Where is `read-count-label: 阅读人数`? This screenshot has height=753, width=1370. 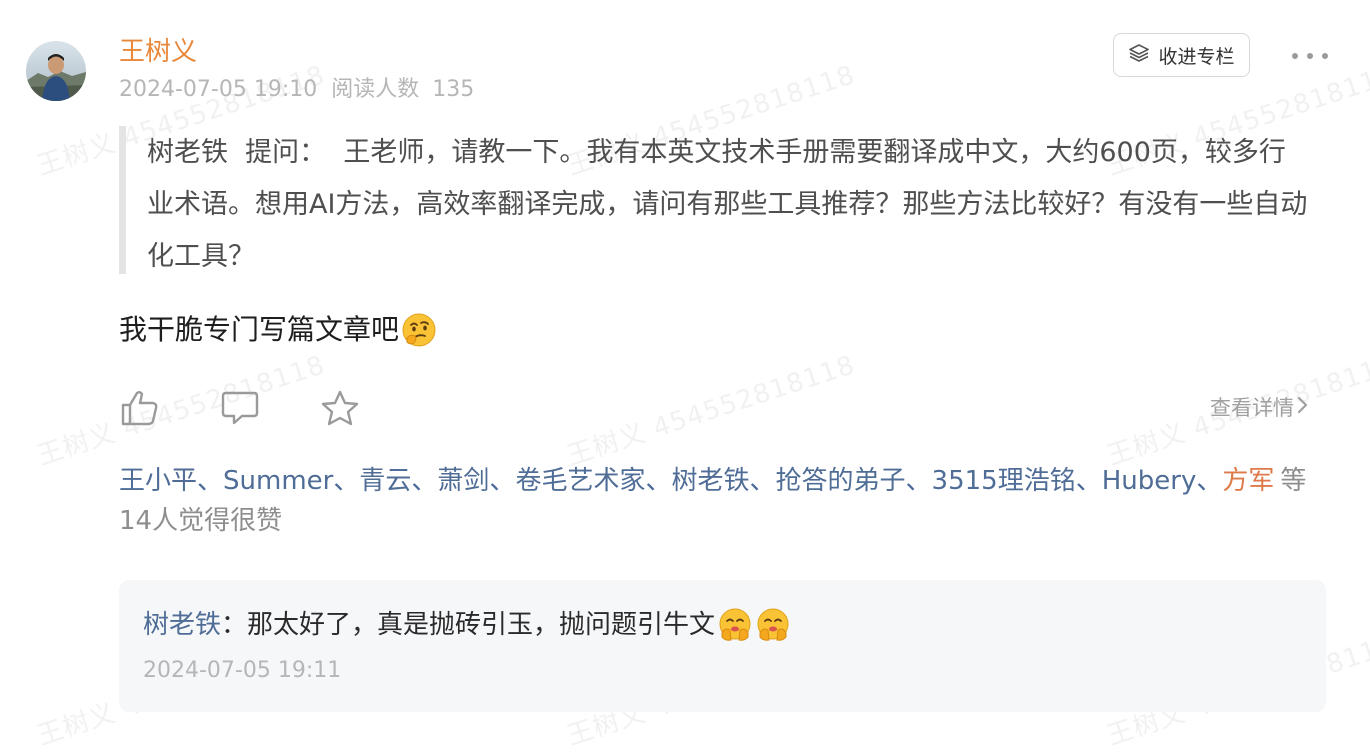
read-count-label: 阅读人数 is located at coordinates (375, 89).